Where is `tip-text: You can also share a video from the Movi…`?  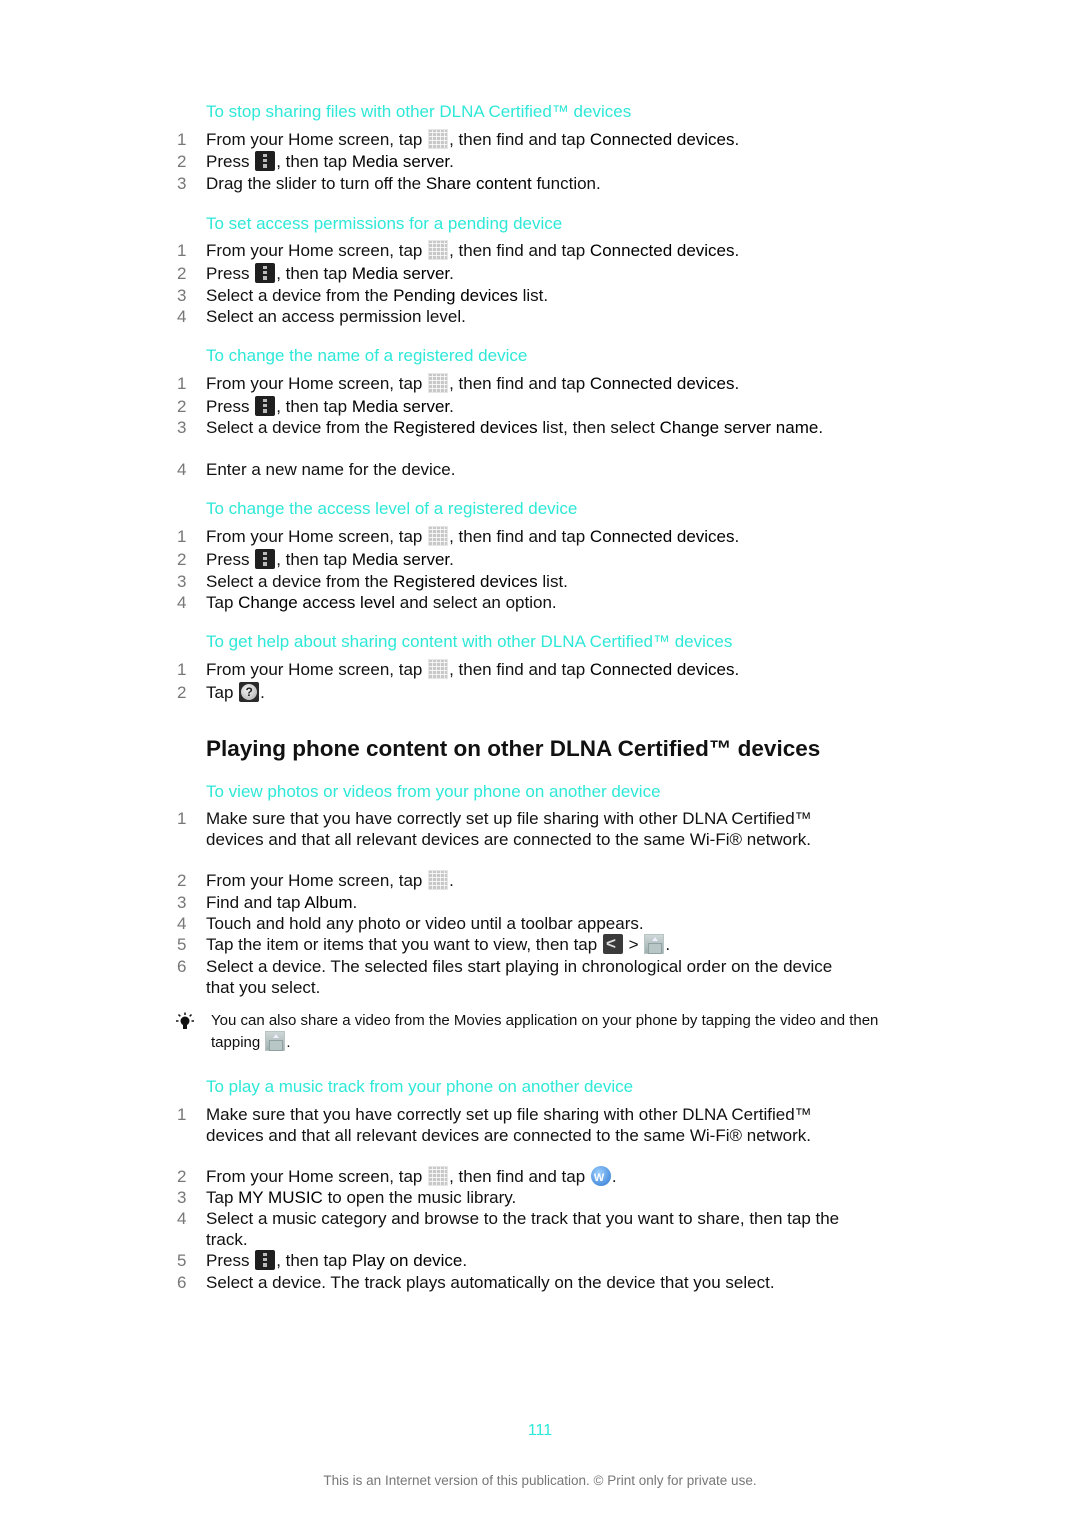
tip-text: You can also share a video from the Movi… is located at coordinates (545, 1031).